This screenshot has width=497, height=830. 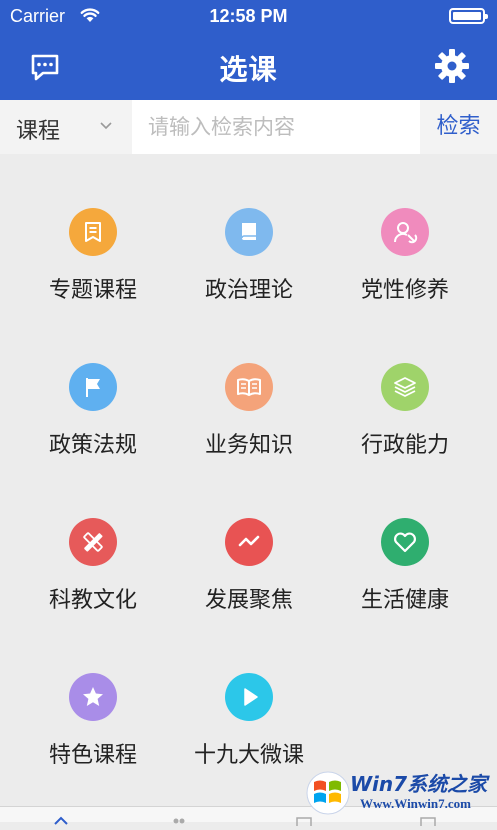 I want to click on category-topic-courses: 专题课程, so click(x=93, y=245).